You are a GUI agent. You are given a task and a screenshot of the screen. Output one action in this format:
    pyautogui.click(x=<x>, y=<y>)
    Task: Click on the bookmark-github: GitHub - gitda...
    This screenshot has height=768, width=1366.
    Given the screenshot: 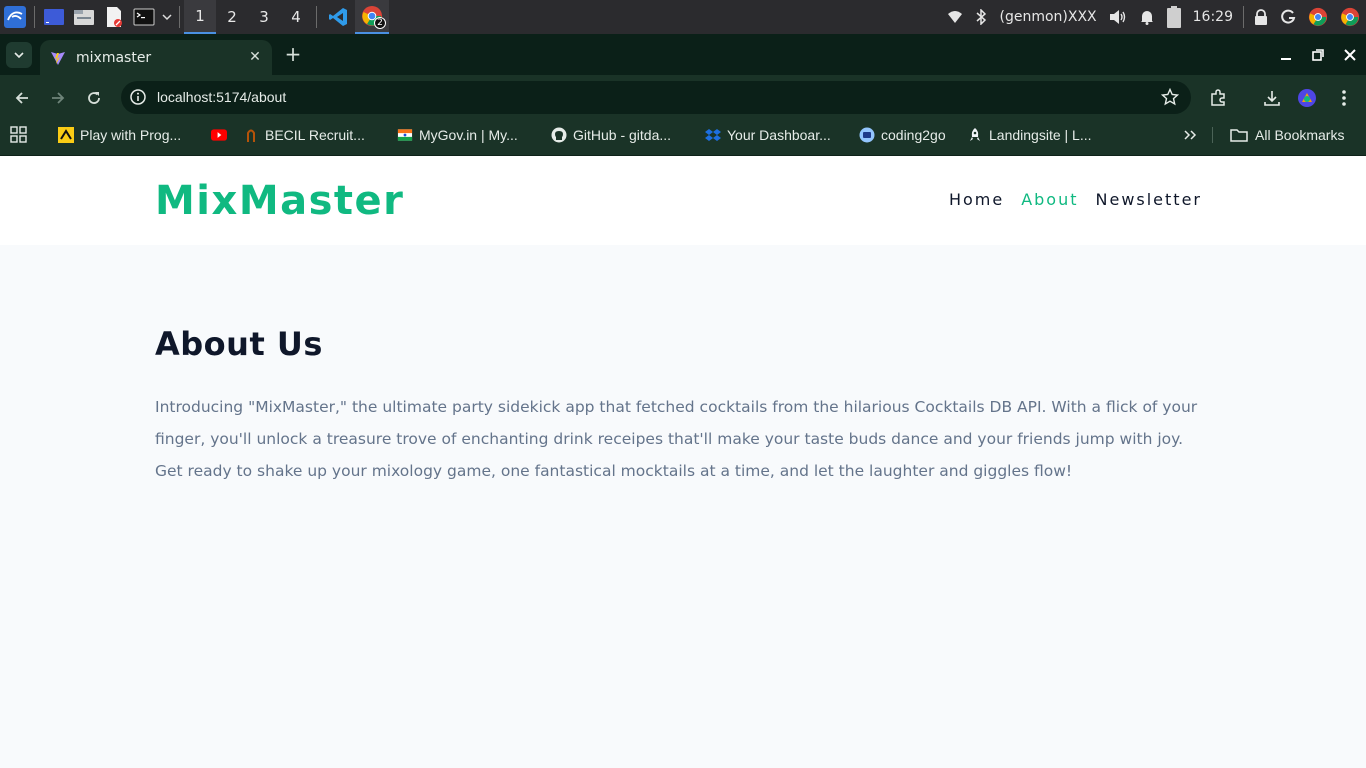 What is the action you would take?
    pyautogui.click(x=611, y=135)
    